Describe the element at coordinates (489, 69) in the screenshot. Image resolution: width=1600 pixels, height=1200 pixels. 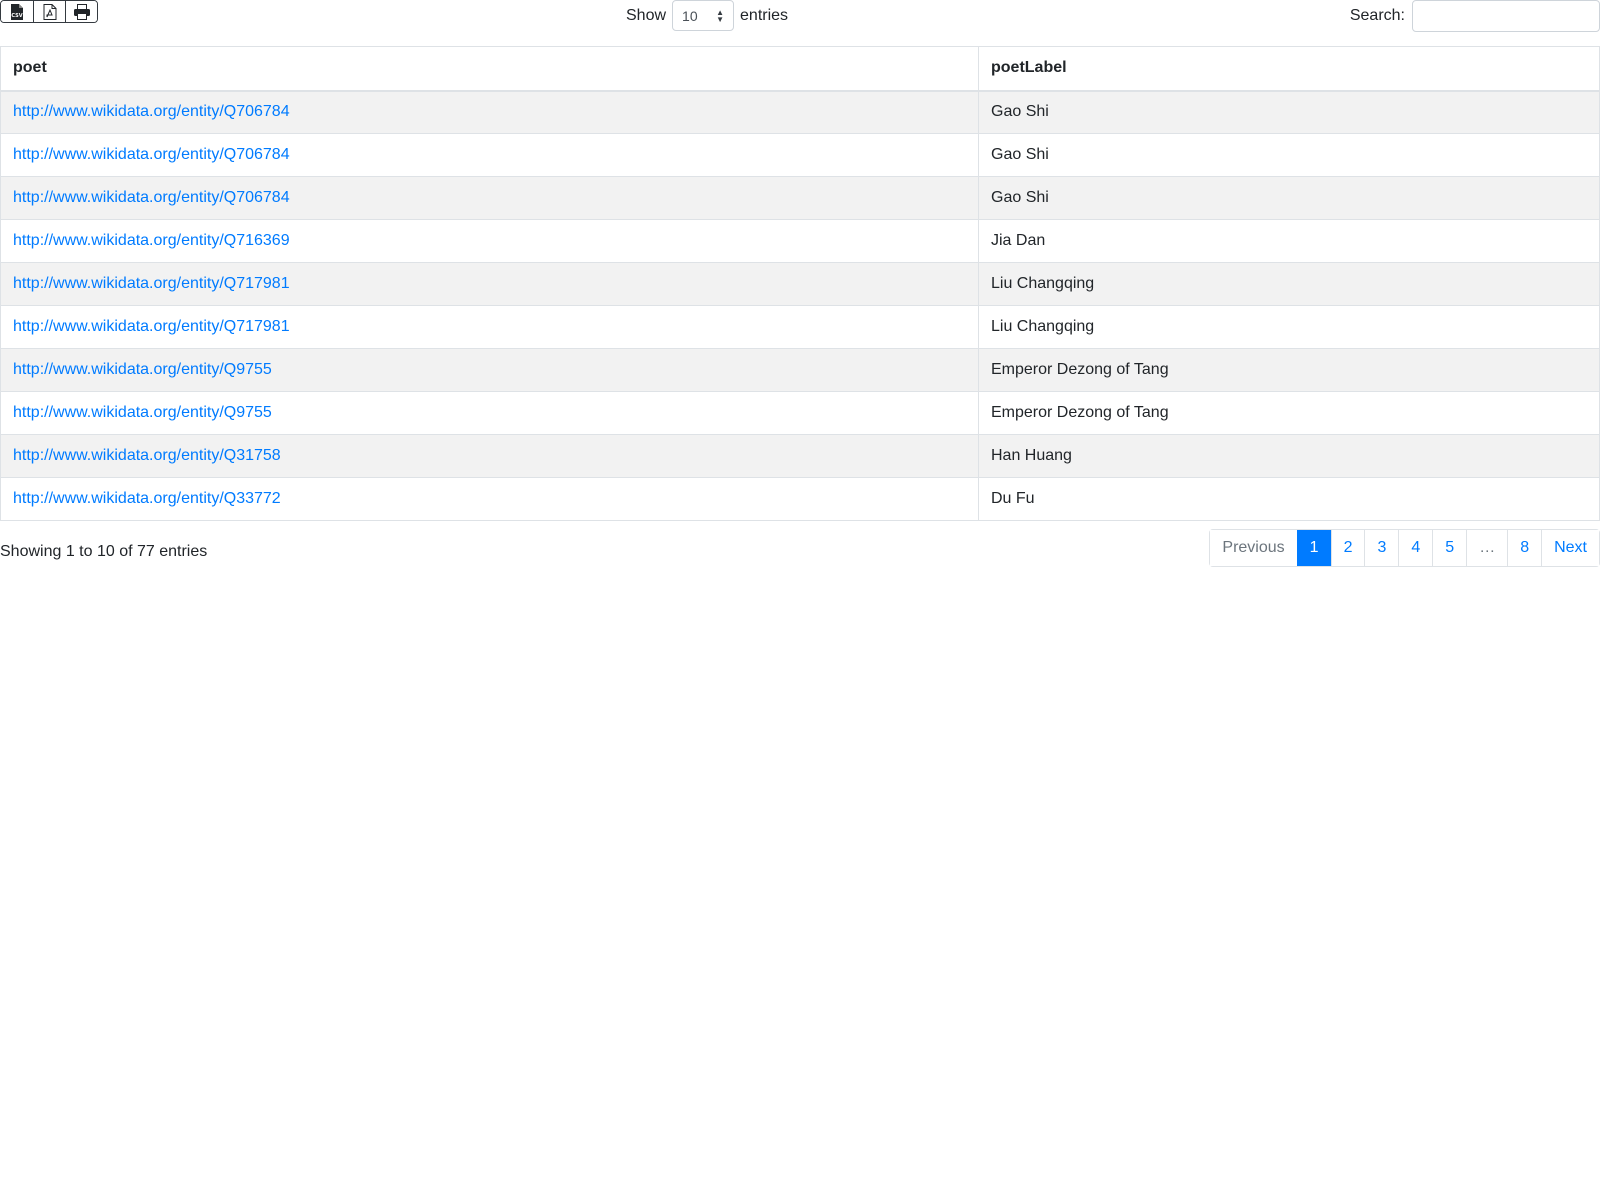
I see `column-header-poet: poet` at that location.